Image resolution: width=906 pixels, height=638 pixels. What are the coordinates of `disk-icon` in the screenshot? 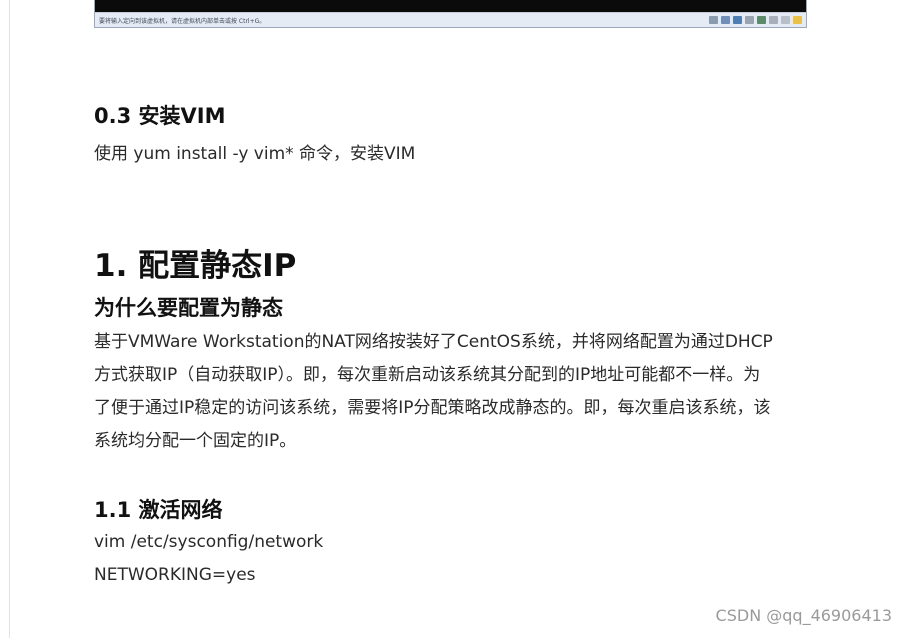 It's located at (713, 20).